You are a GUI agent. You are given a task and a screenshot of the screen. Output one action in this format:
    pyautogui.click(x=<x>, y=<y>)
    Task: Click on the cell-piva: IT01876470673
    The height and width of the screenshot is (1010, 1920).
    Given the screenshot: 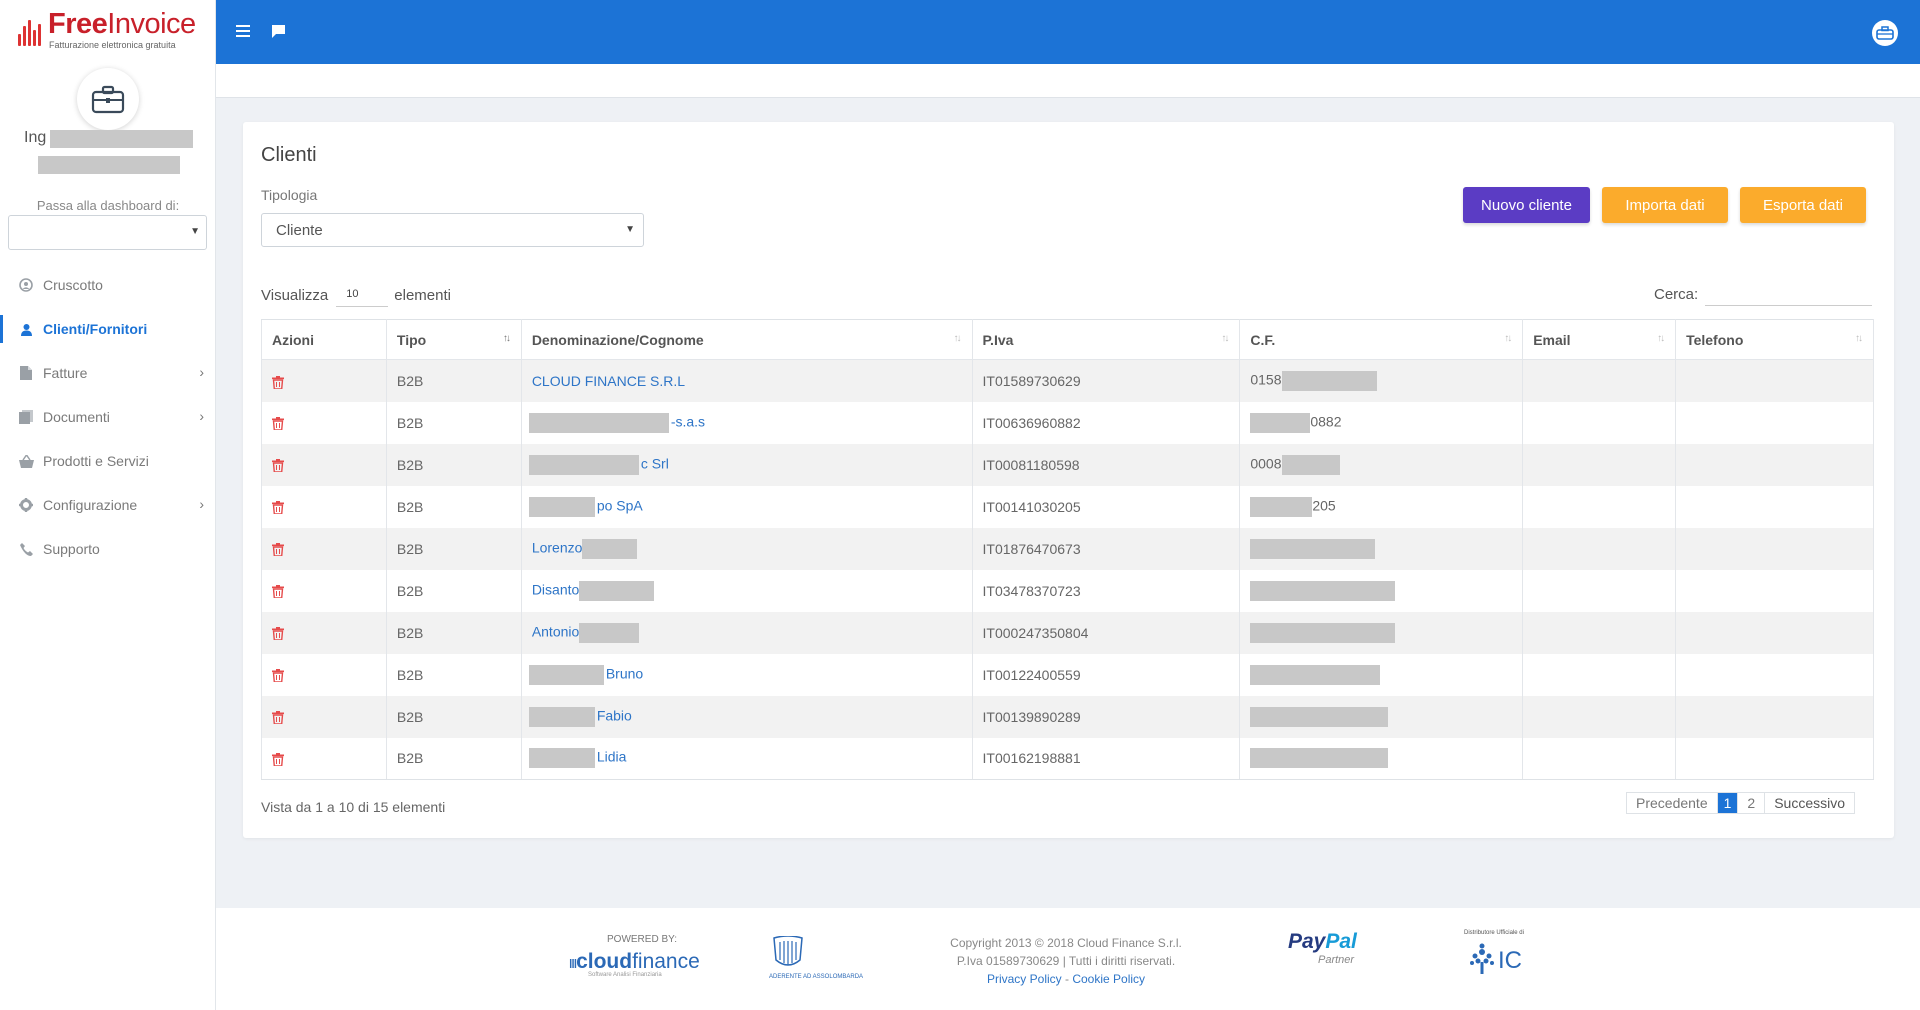 What is the action you would take?
    pyautogui.click(x=1106, y=548)
    